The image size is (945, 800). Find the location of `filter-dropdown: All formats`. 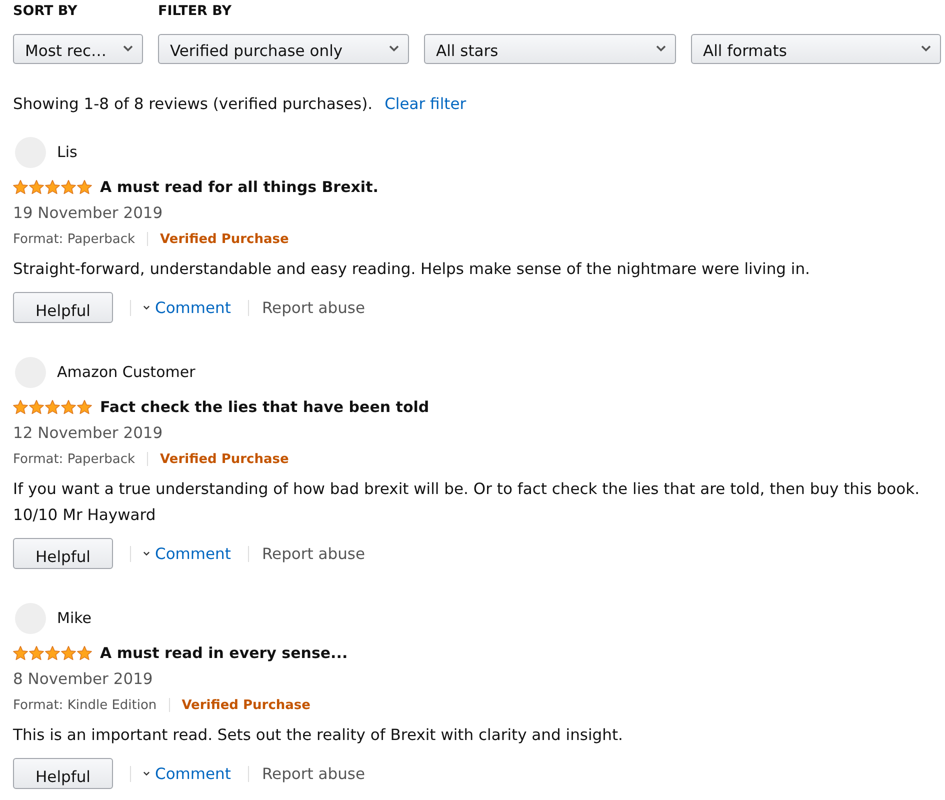

filter-dropdown: All formats is located at coordinates (816, 49).